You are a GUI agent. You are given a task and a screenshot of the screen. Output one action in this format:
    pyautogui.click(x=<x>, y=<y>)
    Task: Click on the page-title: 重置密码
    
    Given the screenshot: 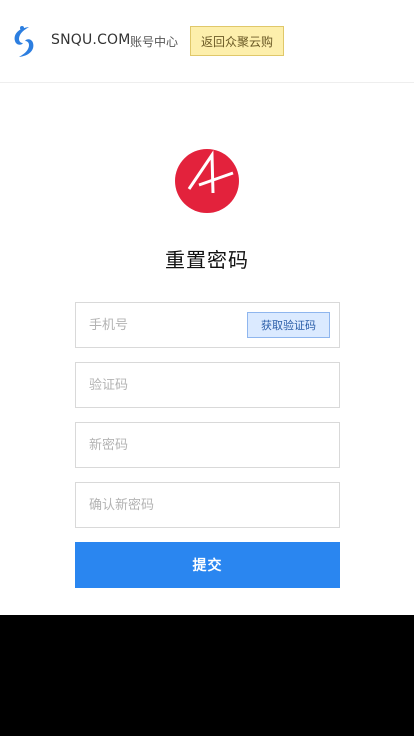 What is the action you would take?
    pyautogui.click(x=207, y=260)
    